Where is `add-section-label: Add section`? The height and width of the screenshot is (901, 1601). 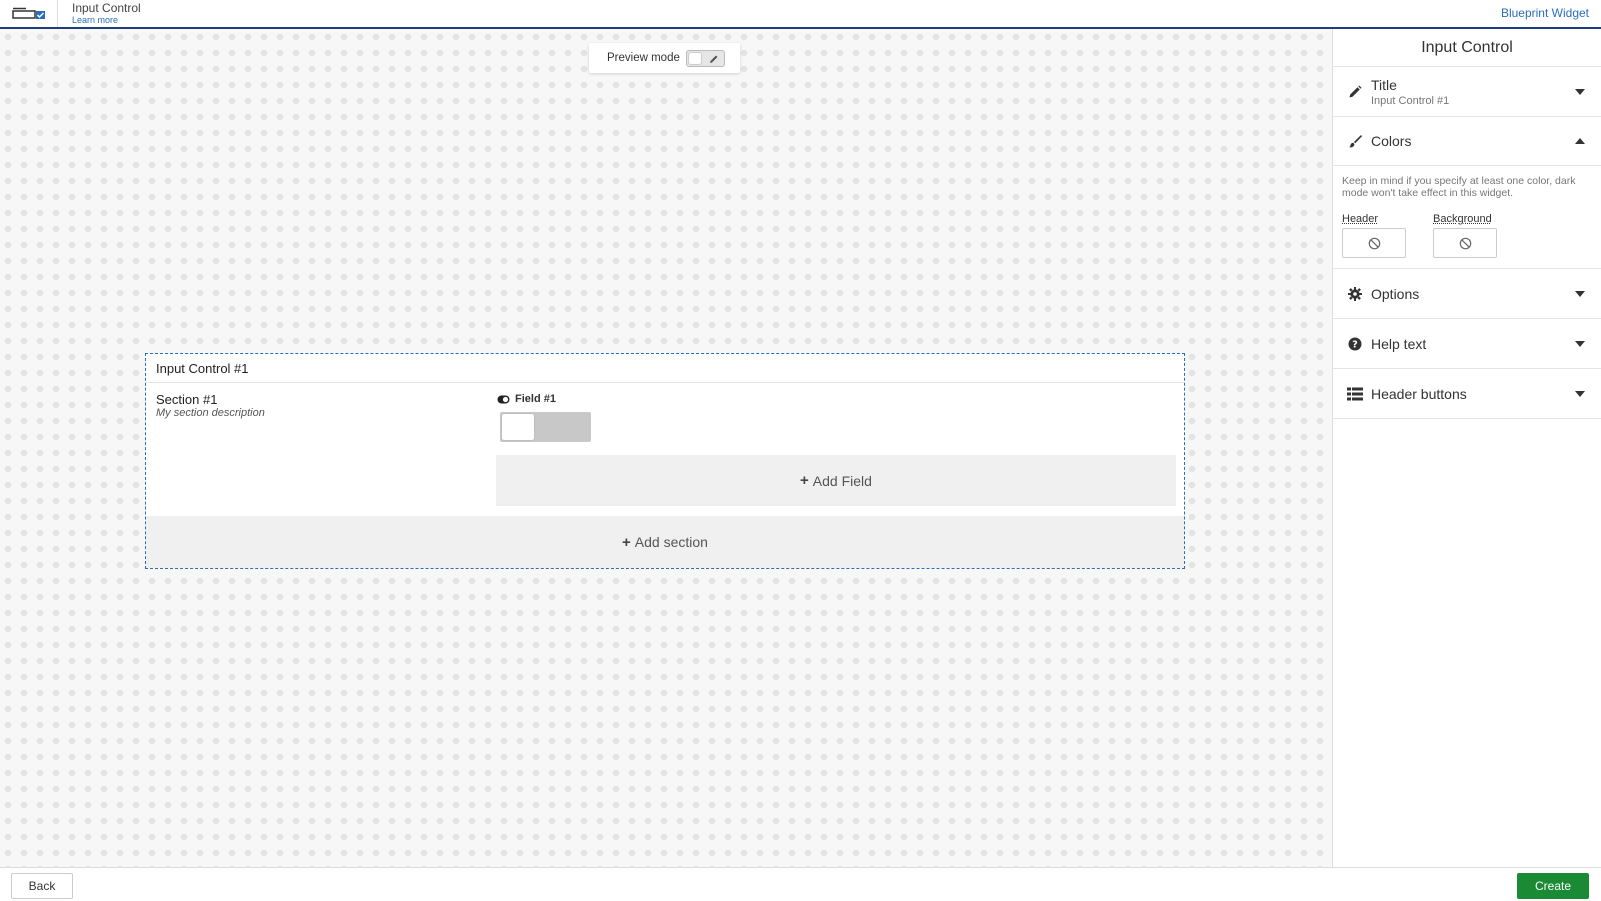
add-section-label: Add section is located at coordinates (671, 542).